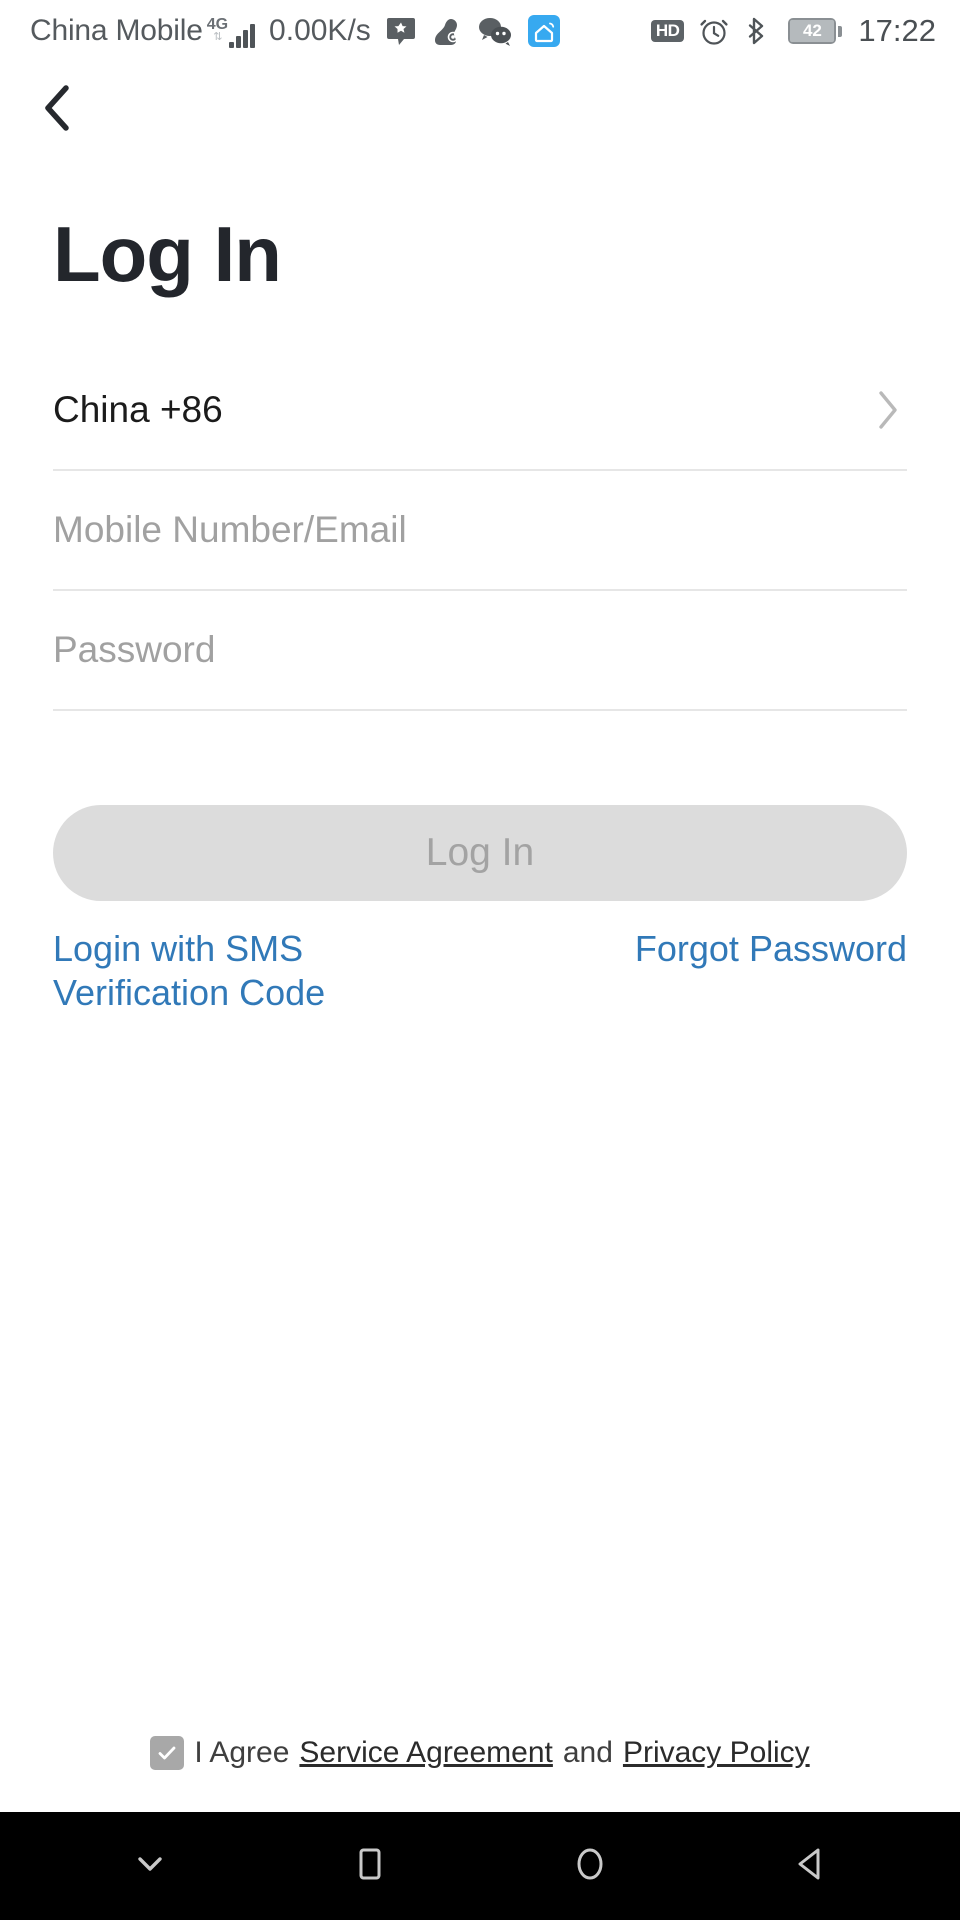 The height and width of the screenshot is (1920, 960). I want to click on signal-indicator: 4G ⇅, so click(231, 31).